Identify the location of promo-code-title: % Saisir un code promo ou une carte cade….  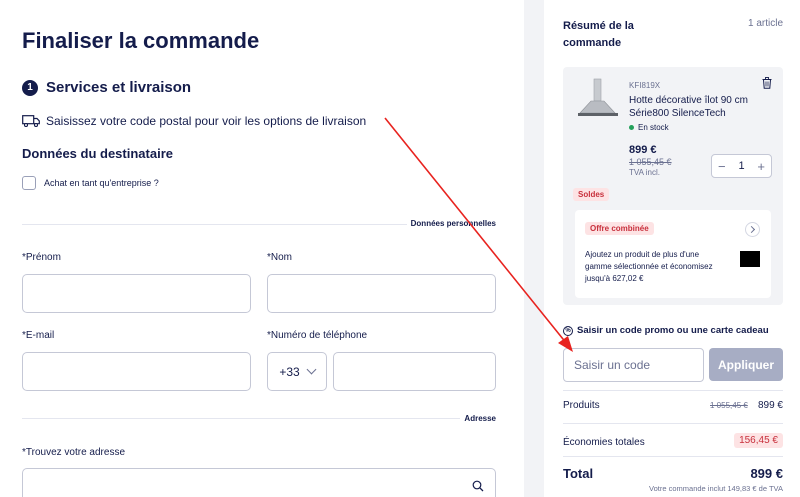
(666, 330).